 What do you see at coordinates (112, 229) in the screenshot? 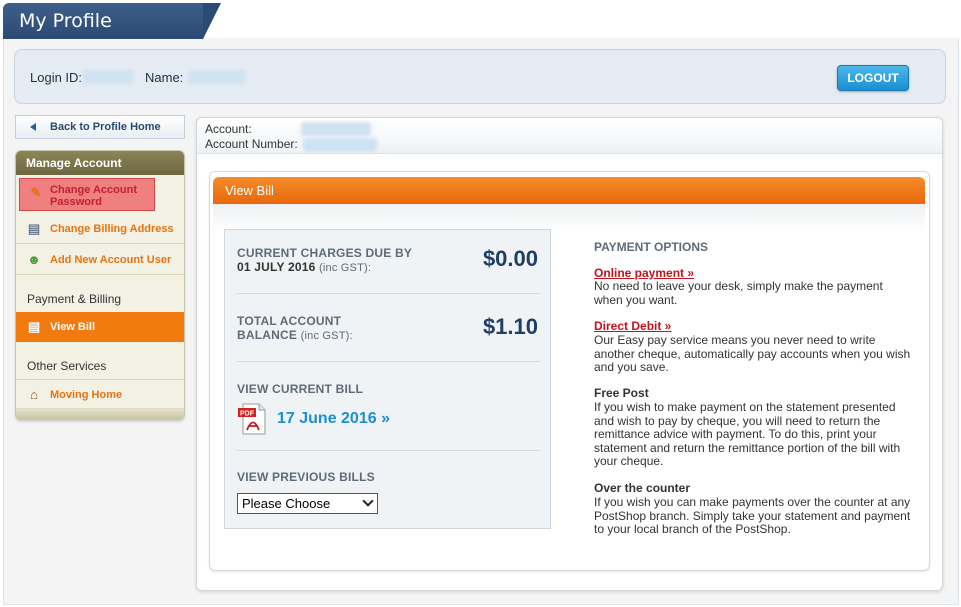
I see `change-billing-address-label: Change Billing Address` at bounding box center [112, 229].